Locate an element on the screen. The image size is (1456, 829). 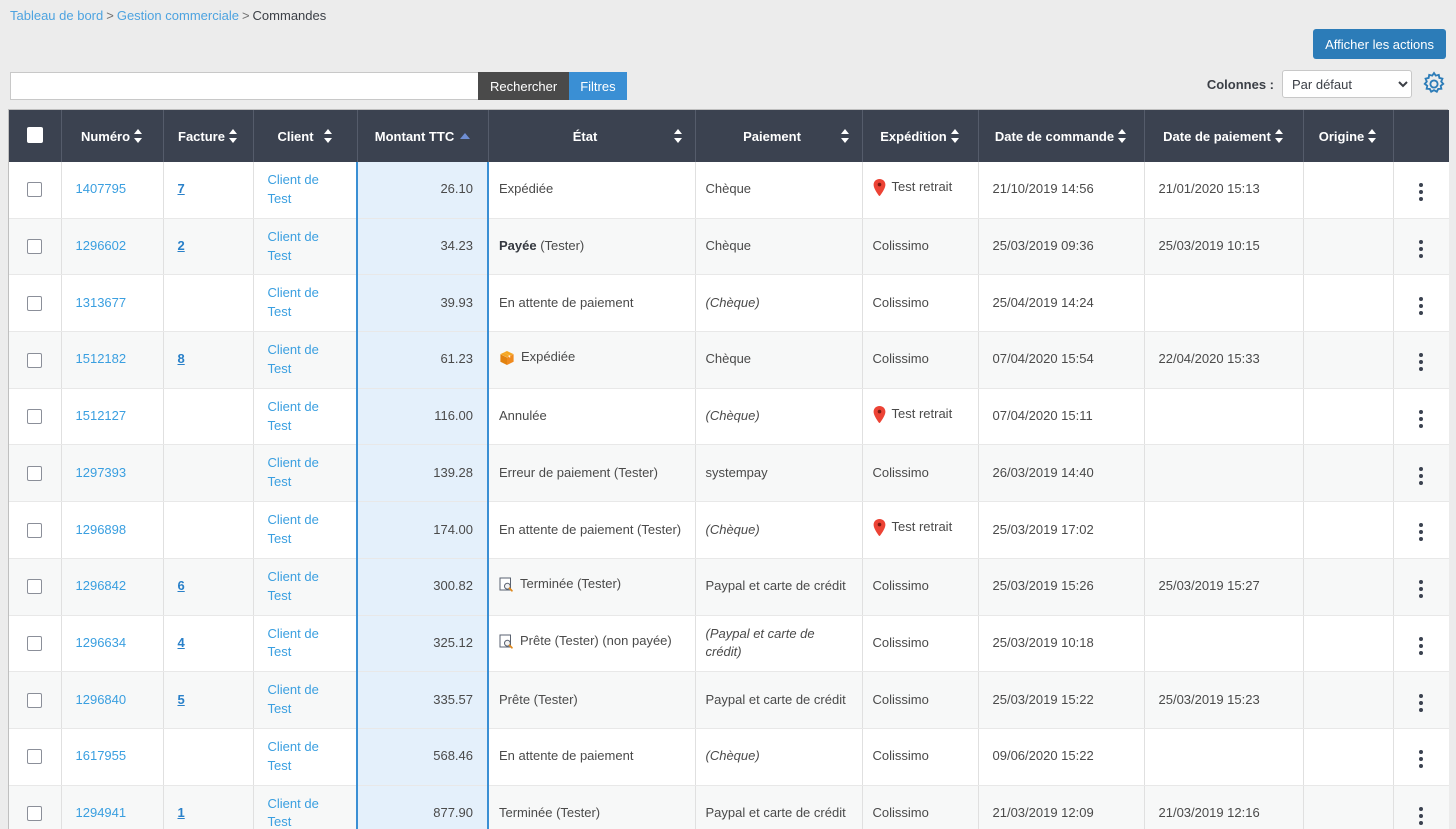
columns-select: Par défaut is located at coordinates (1347, 84).